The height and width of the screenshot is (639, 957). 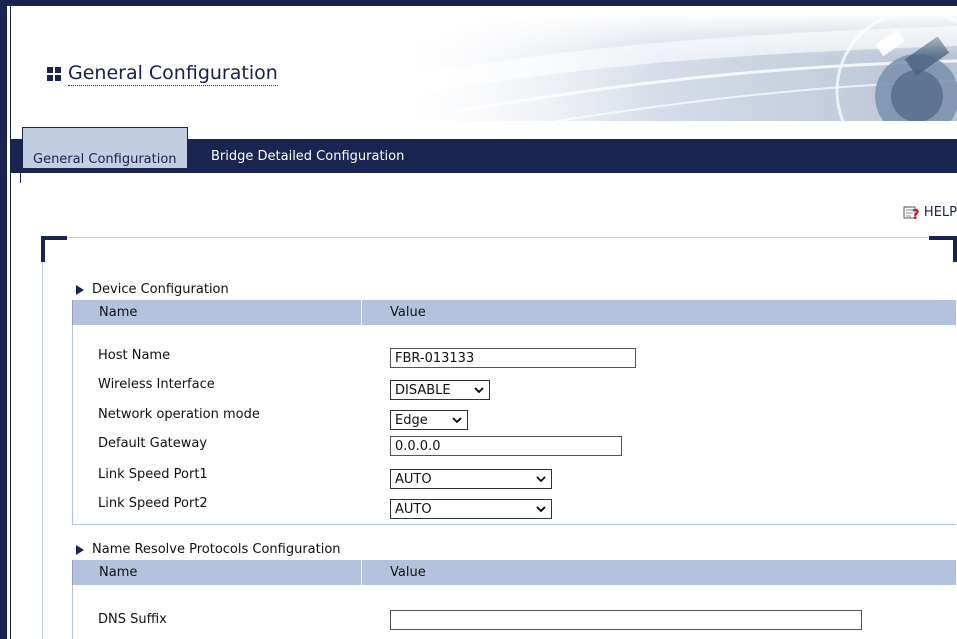 I want to click on wireless-interface-select: DISABLE, so click(x=440, y=390).